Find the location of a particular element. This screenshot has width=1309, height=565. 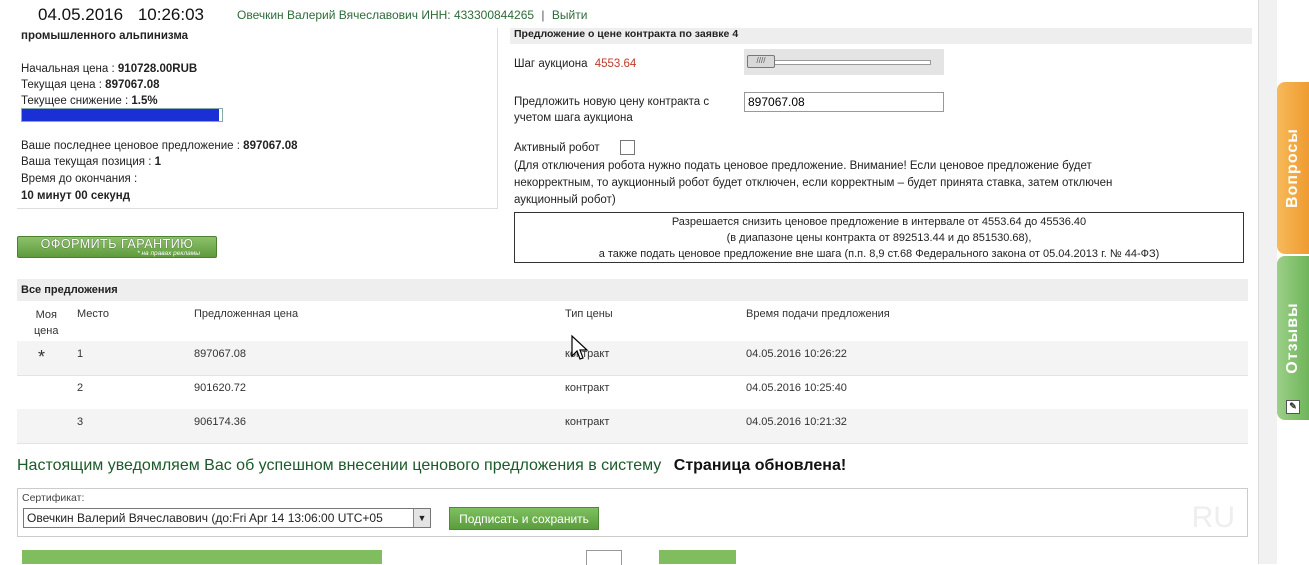

col-mine-line1: Моя is located at coordinates (46, 315).